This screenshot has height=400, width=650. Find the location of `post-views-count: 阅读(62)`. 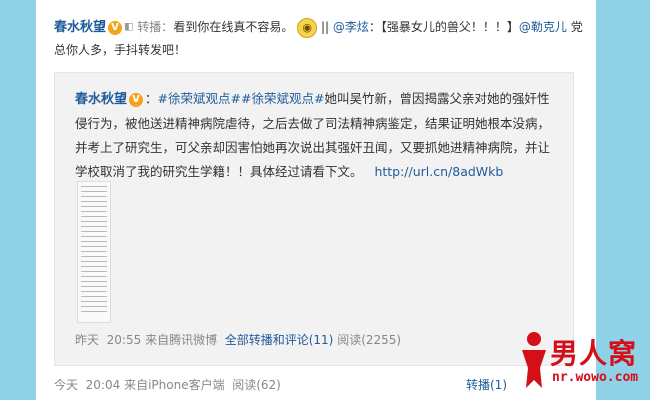

post-views-count: 阅读(62) is located at coordinates (256, 385).